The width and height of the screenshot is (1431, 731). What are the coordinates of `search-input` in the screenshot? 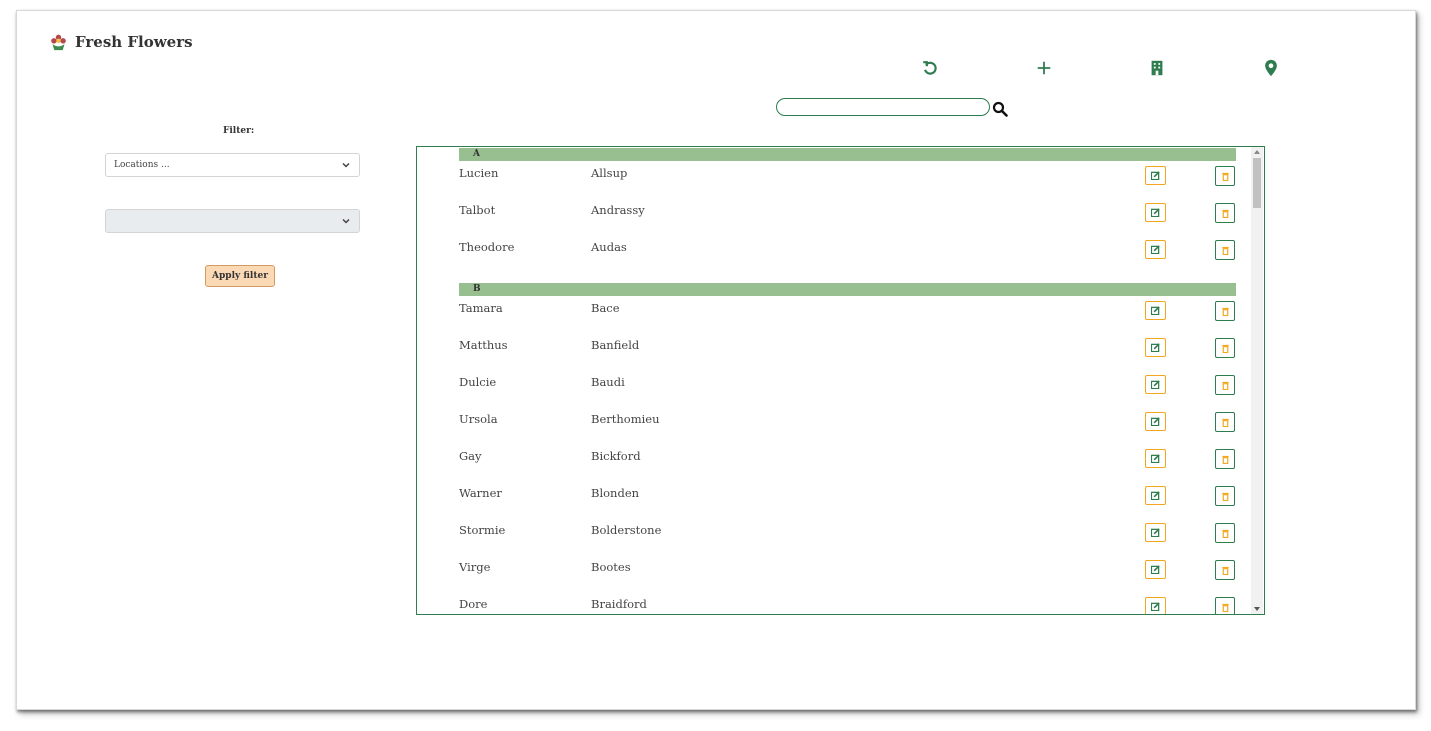 It's located at (883, 107).